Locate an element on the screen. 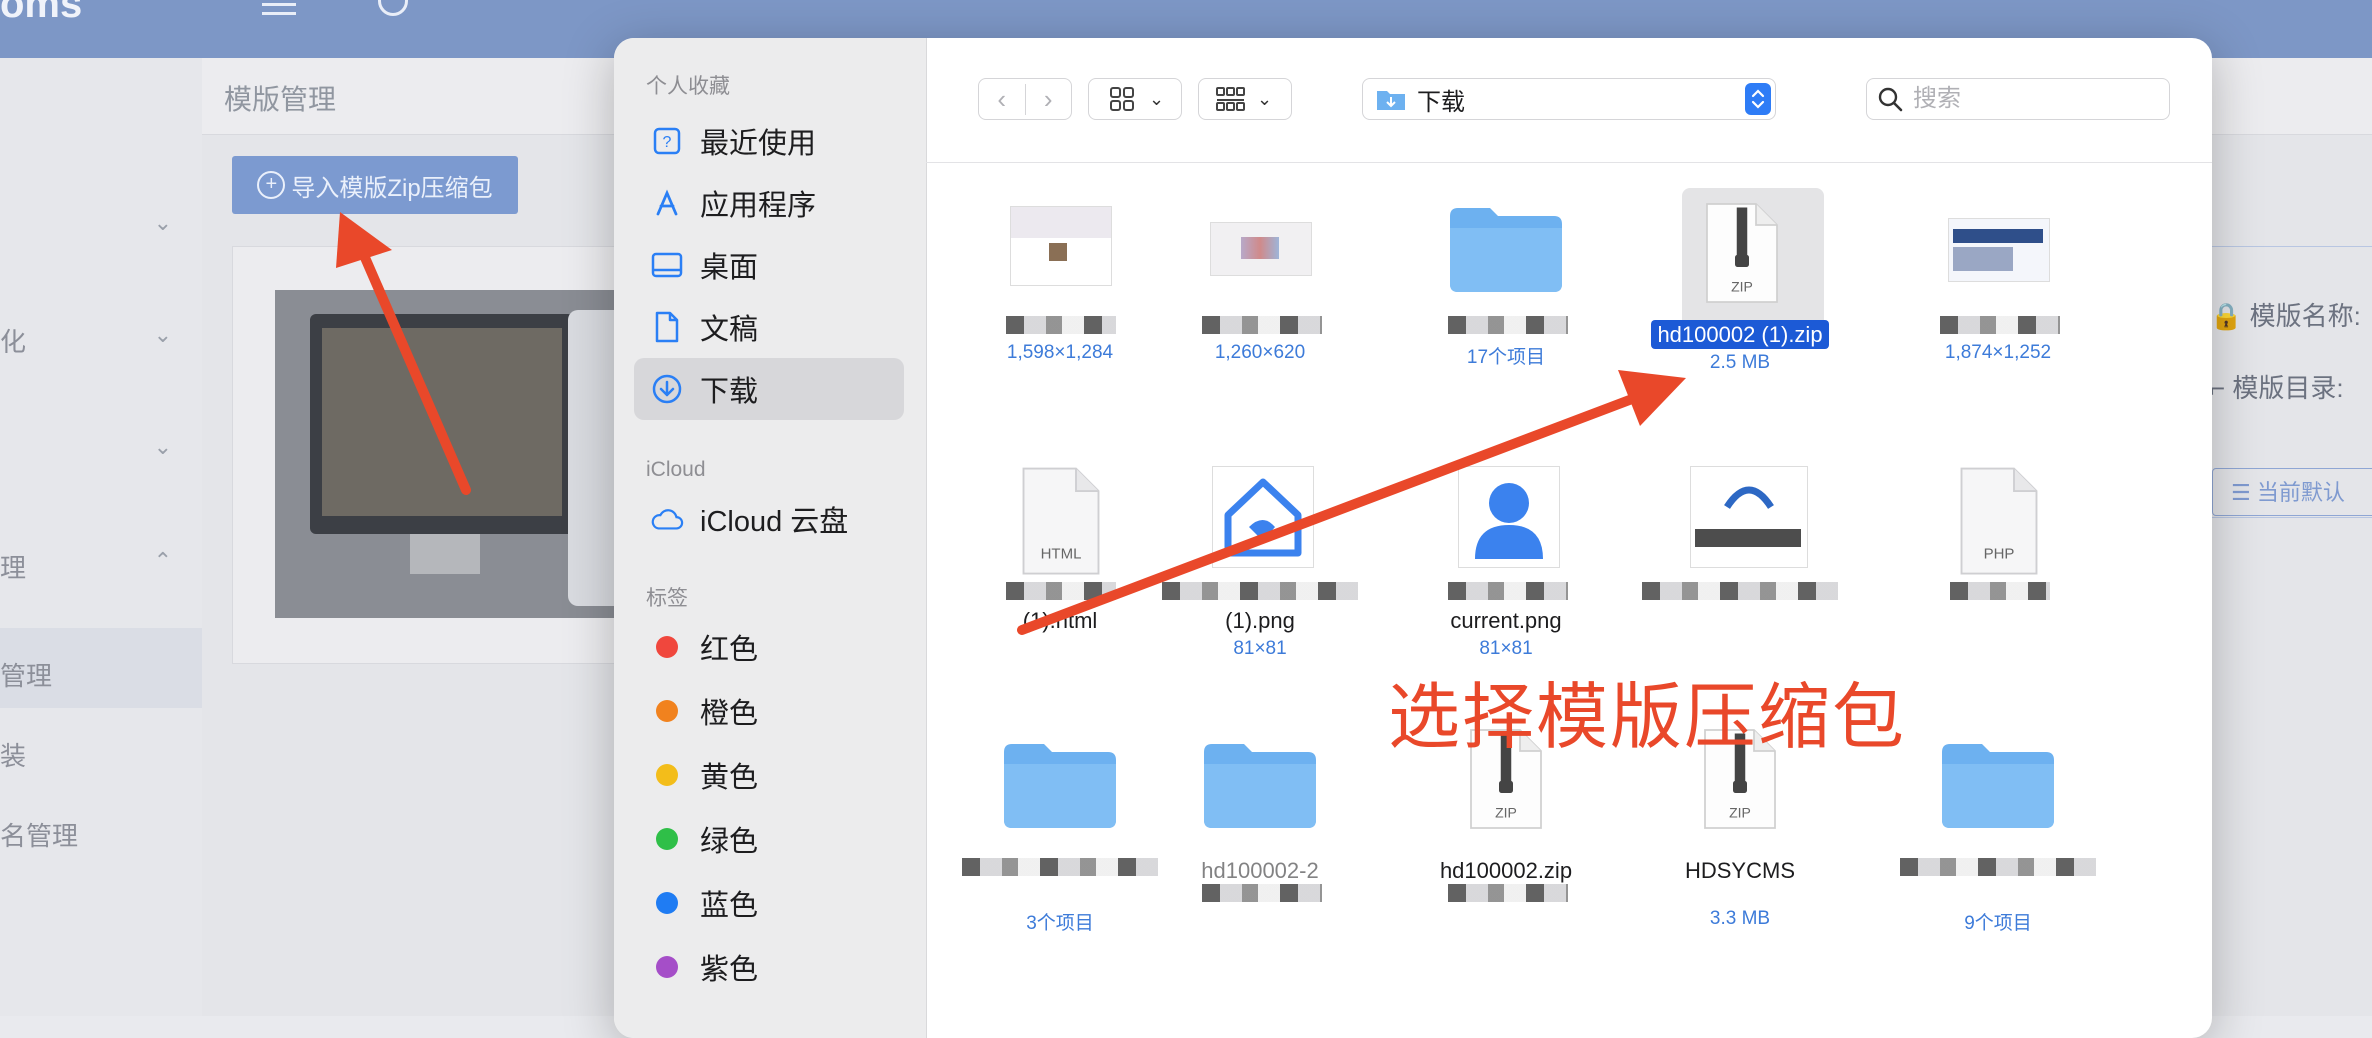 Image resolution: width=2372 pixels, height=1038 pixels. plus-circle-icon: + is located at coordinates (271, 185).